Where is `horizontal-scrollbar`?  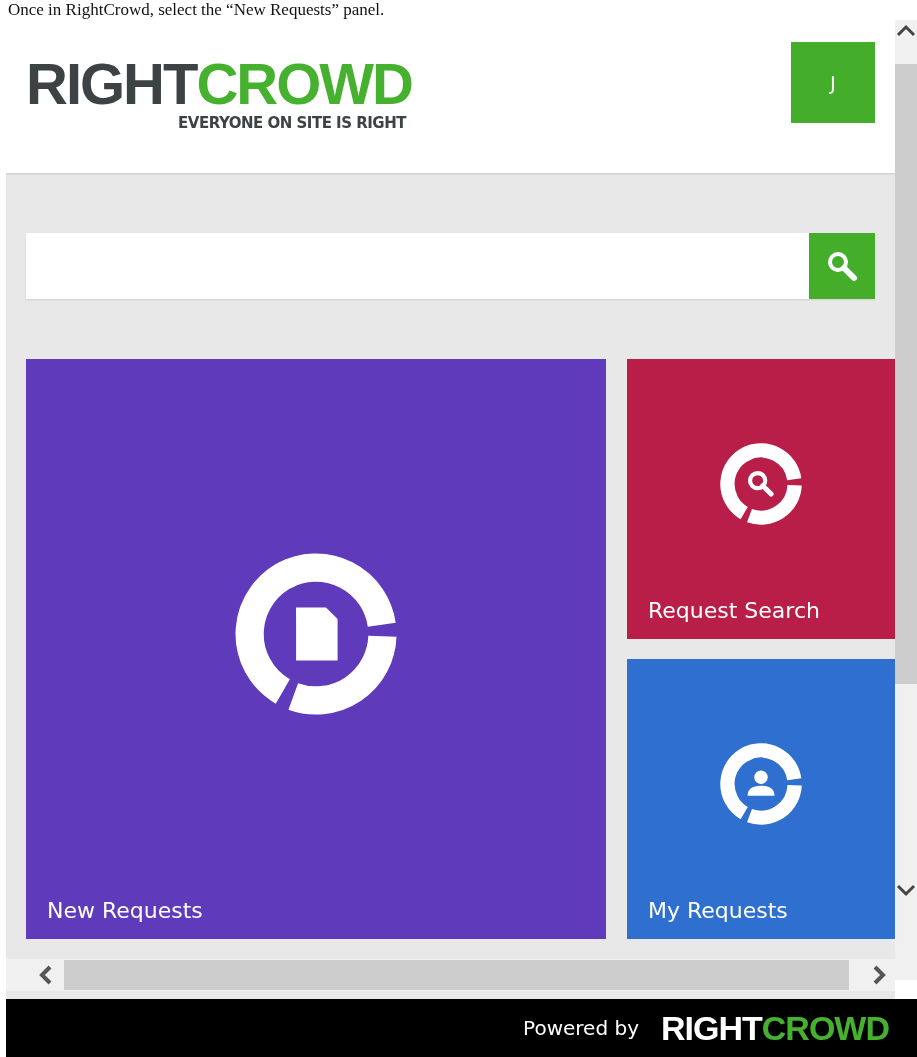
horizontal-scrollbar is located at coordinates (450, 975).